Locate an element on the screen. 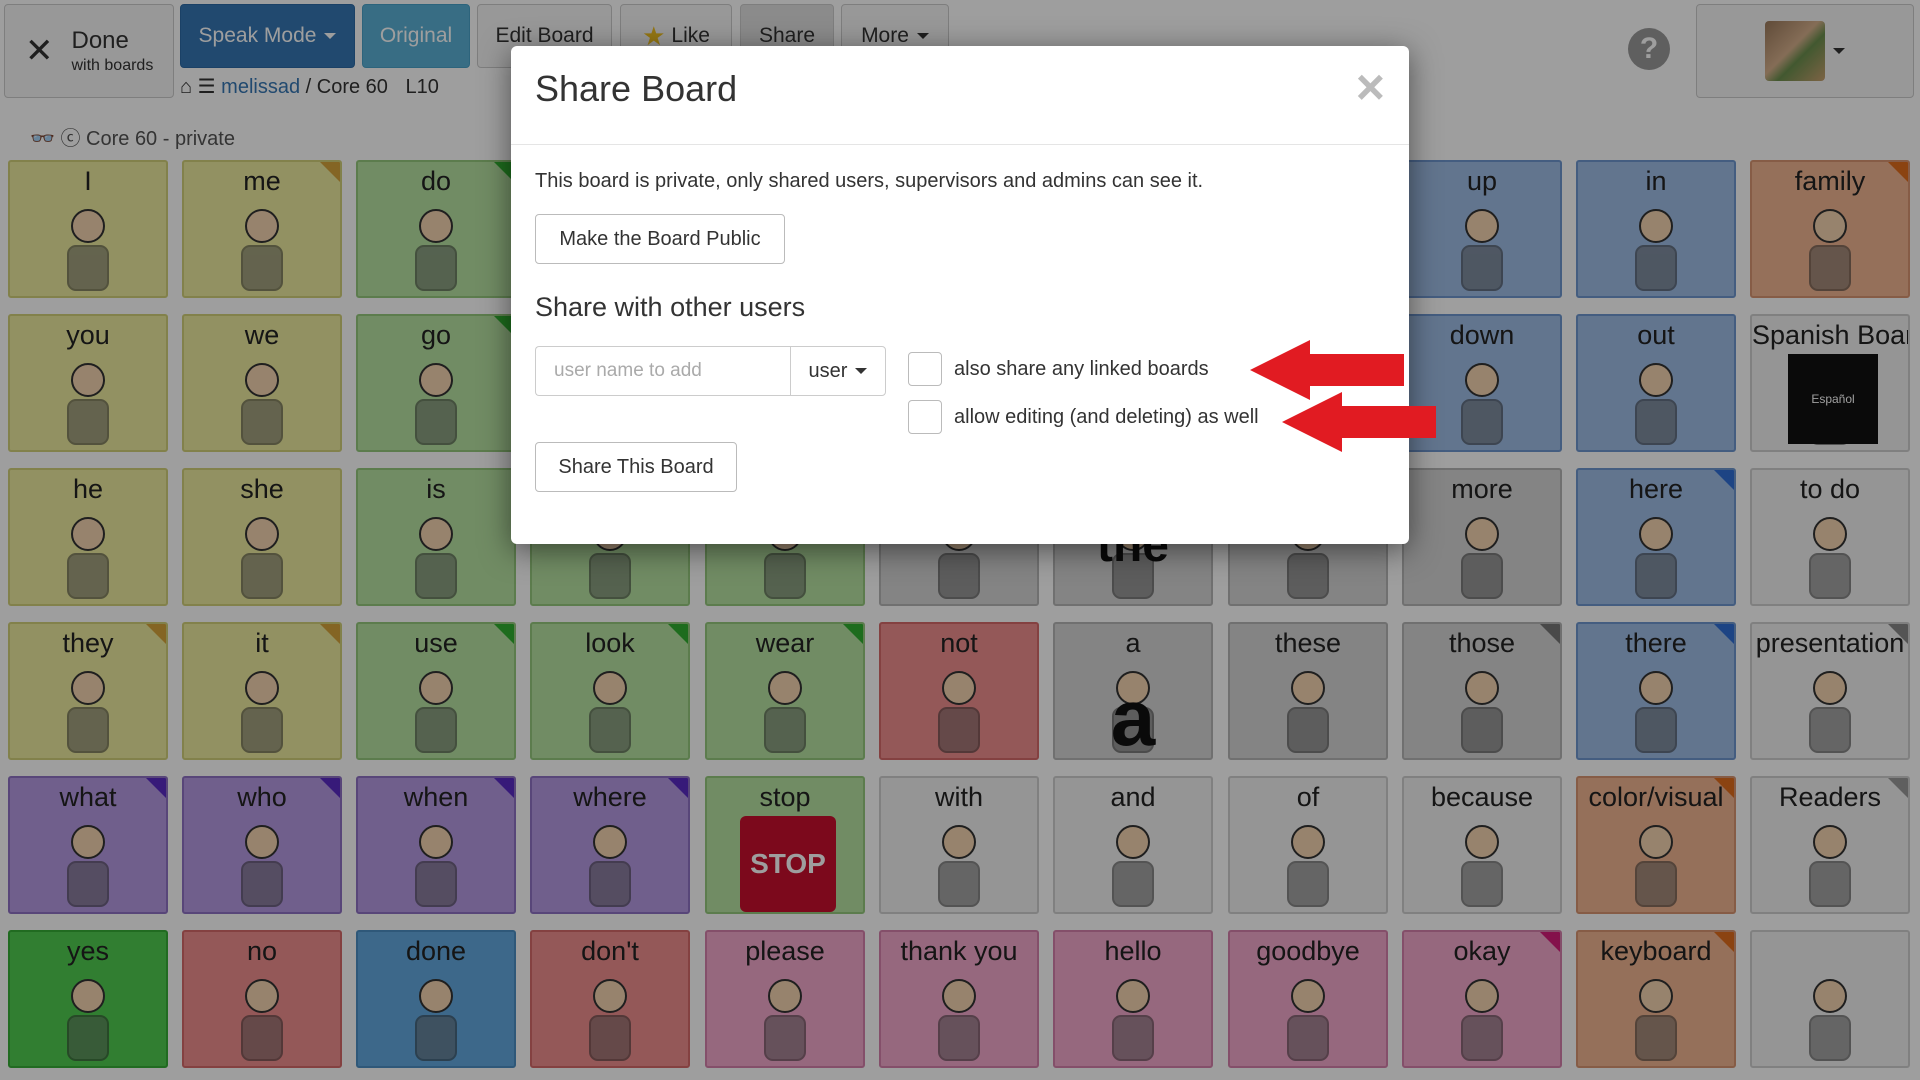  user-type-value: user is located at coordinates (828, 370).